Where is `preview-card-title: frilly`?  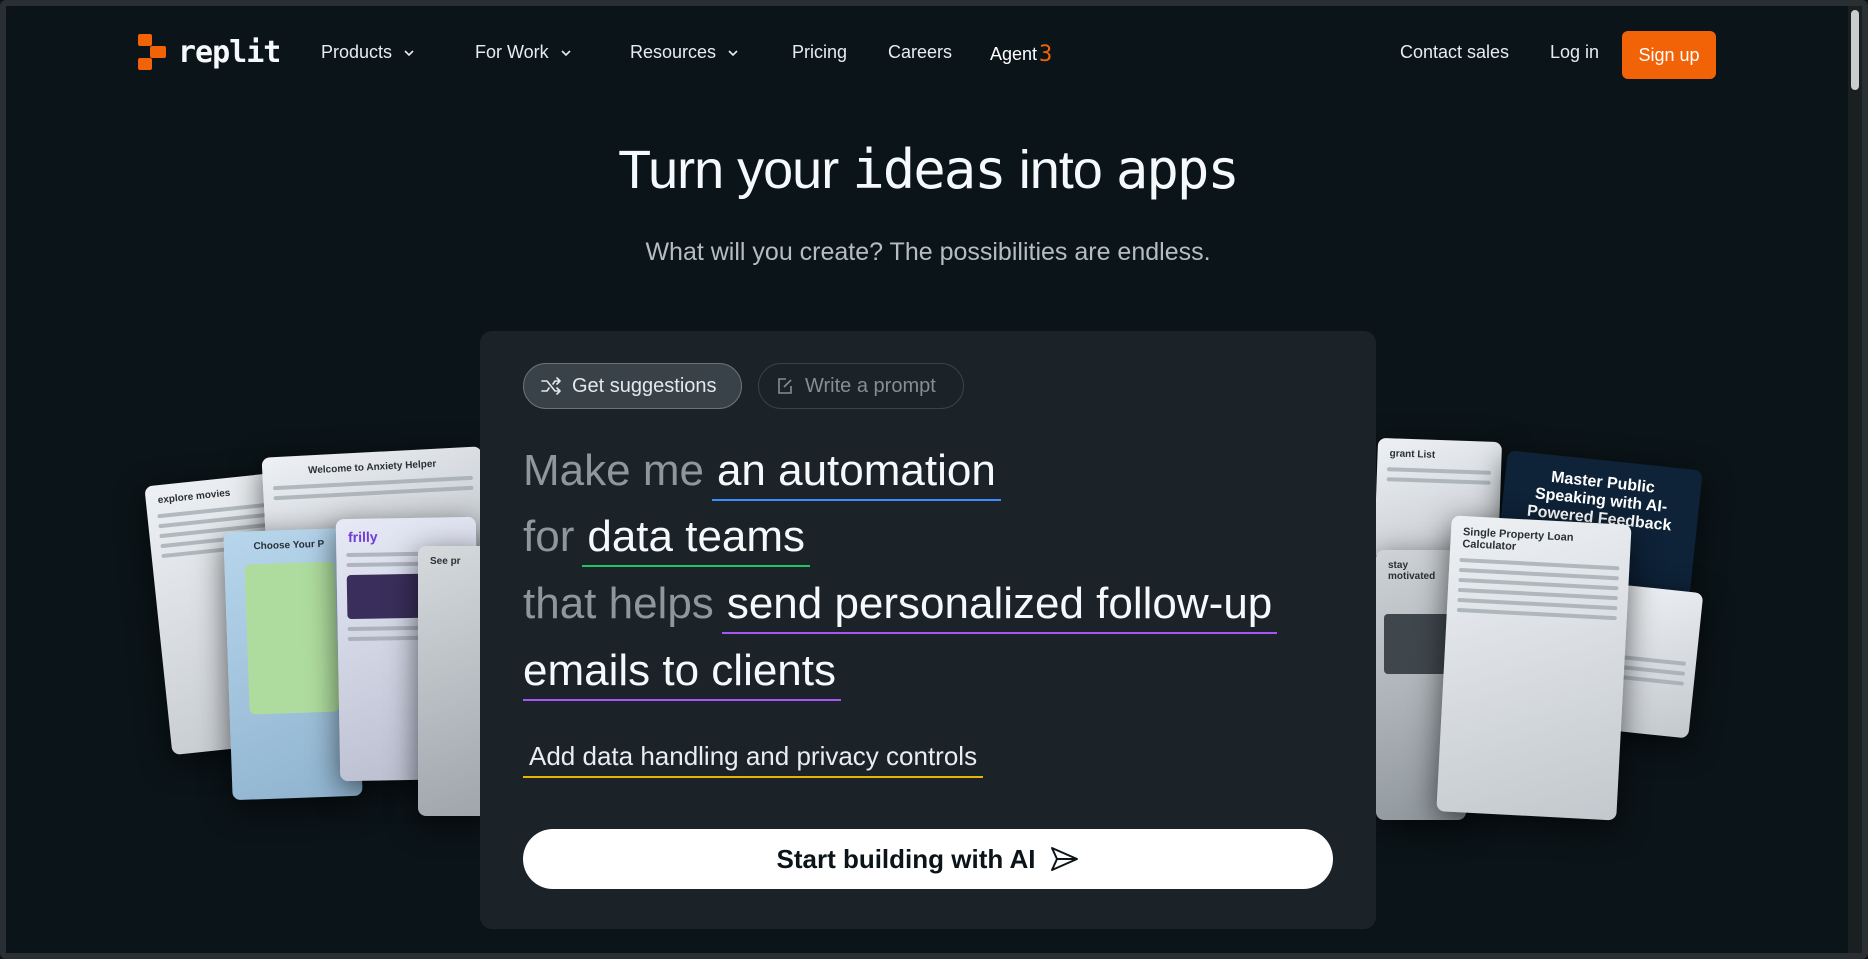
preview-card-title: frilly is located at coordinates (362, 537).